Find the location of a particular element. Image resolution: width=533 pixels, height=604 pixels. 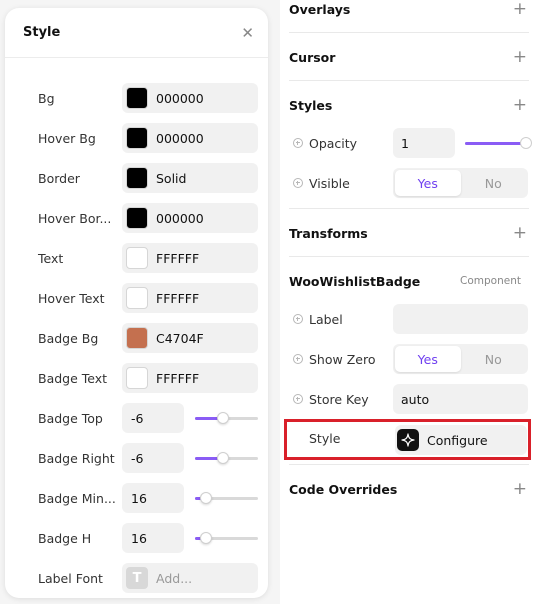

color-value: Solid is located at coordinates (171, 178).